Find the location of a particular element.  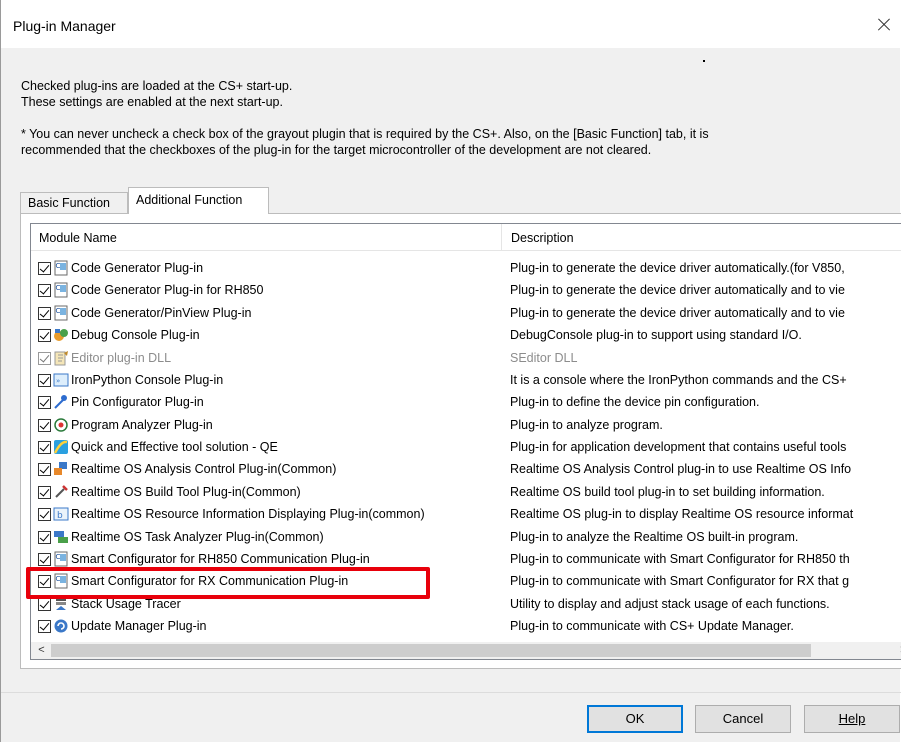

plugin-name: Code Generator Plug-in is located at coordinates (137, 268).